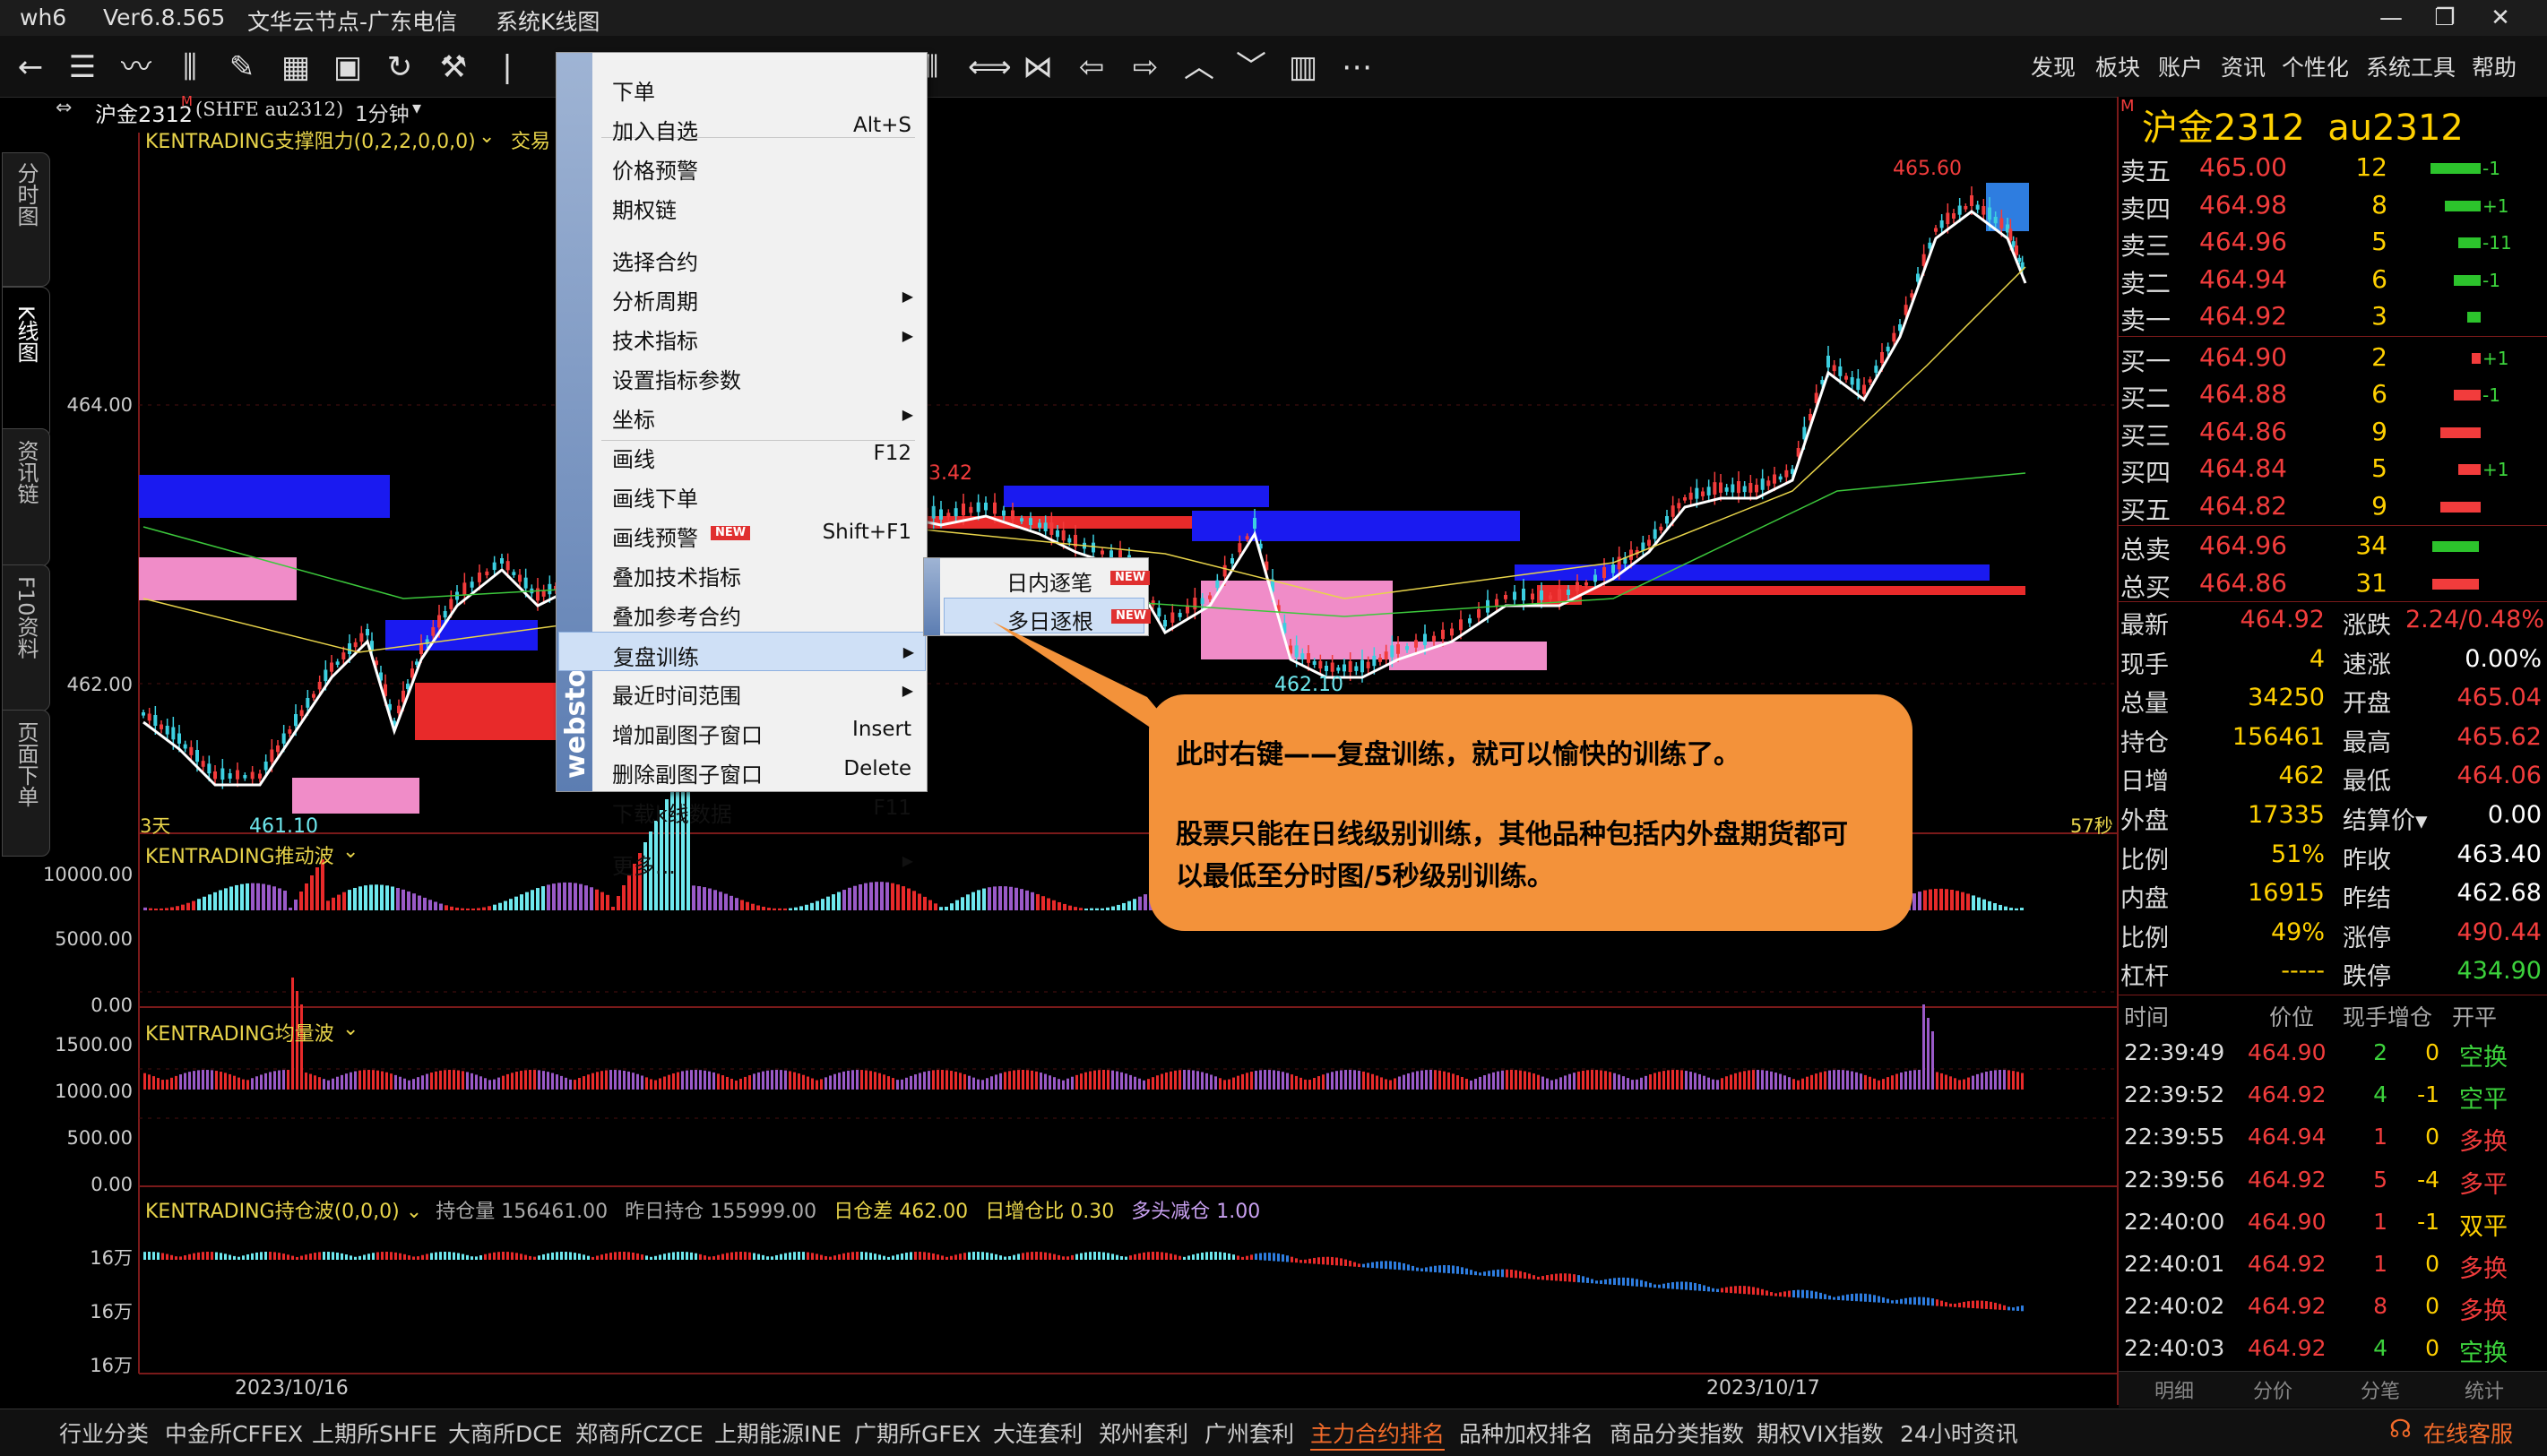  Describe the element at coordinates (1357, 67) in the screenshot. I see `more-icon: ⋯` at that location.